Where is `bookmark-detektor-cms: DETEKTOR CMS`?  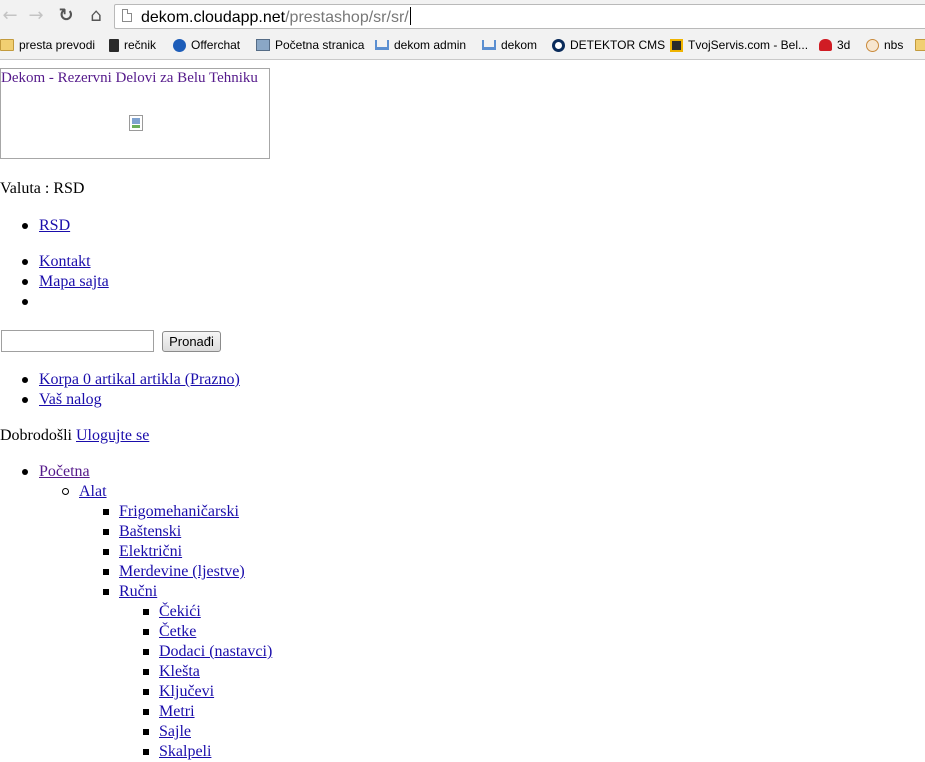
bookmark-detektor-cms: DETEKTOR CMS is located at coordinates (608, 45).